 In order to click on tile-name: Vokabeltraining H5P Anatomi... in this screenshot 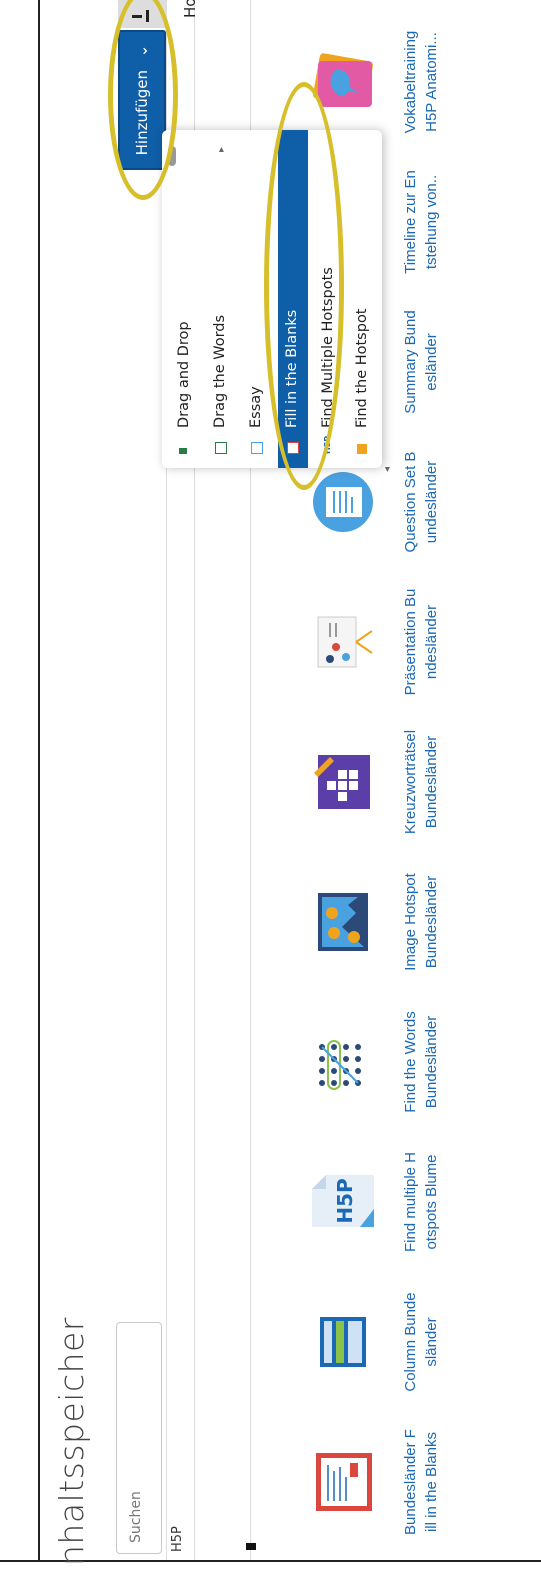, I will do `click(421, 82)`.